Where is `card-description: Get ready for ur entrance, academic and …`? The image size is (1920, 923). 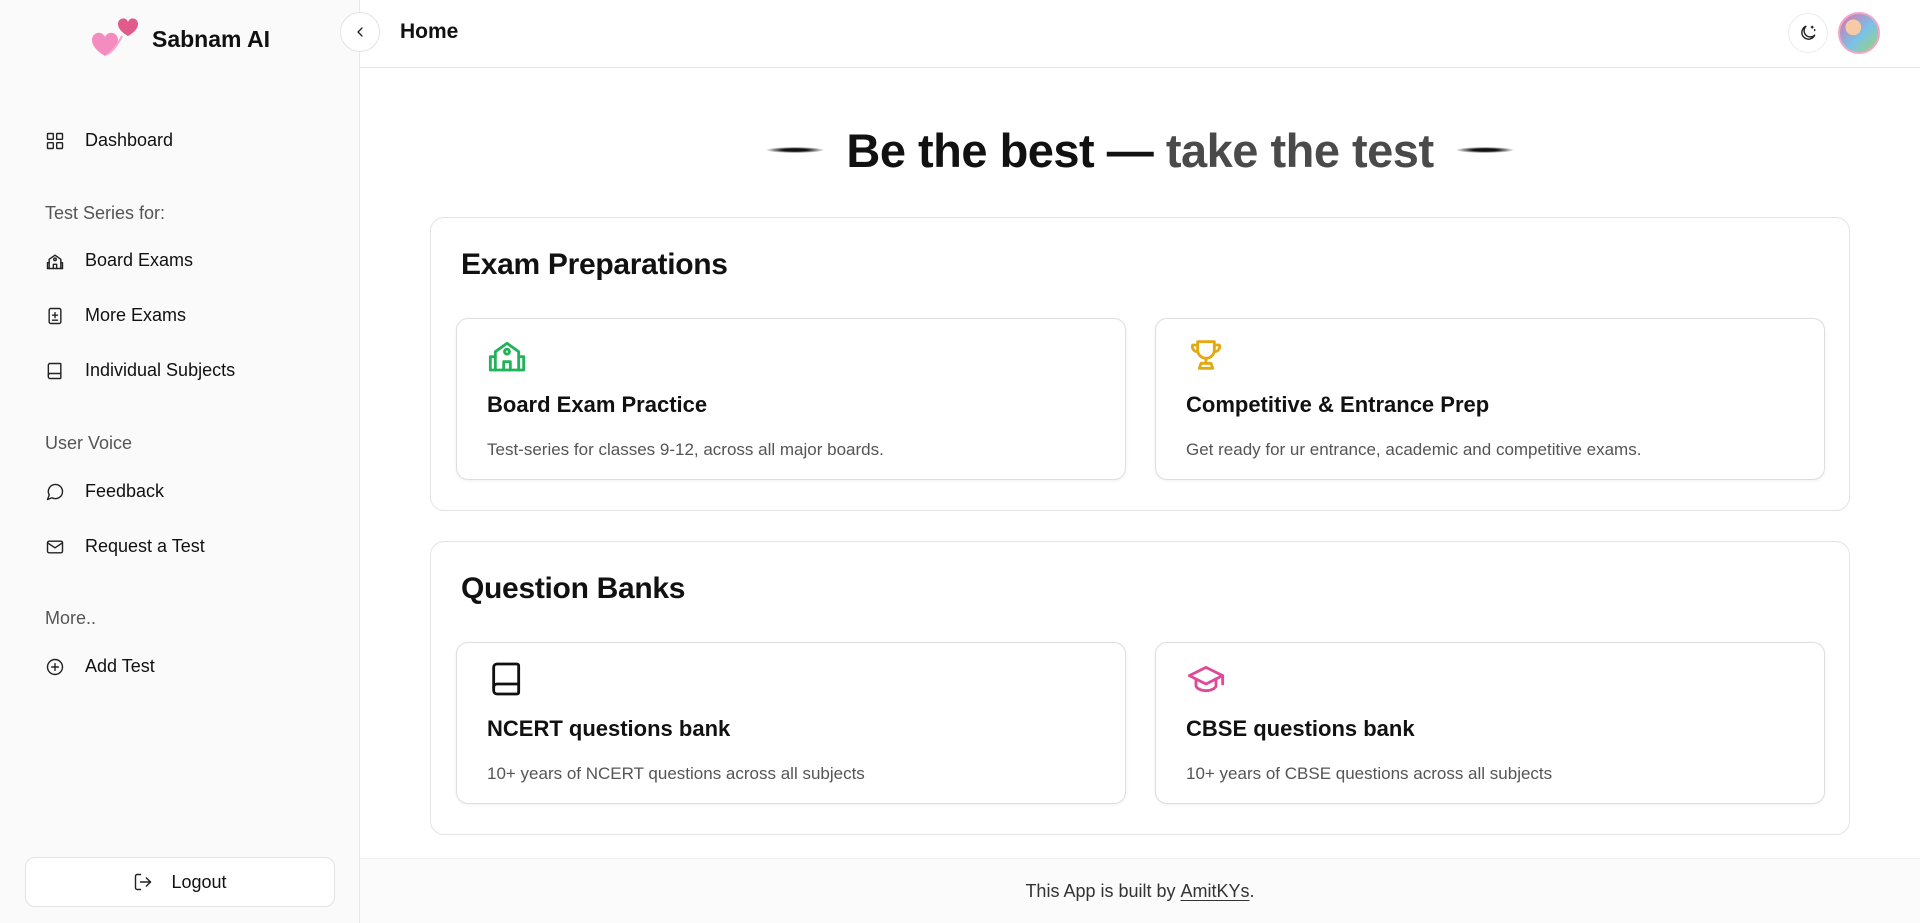
card-description: Get ready for ur entrance, academic and … is located at coordinates (1414, 449).